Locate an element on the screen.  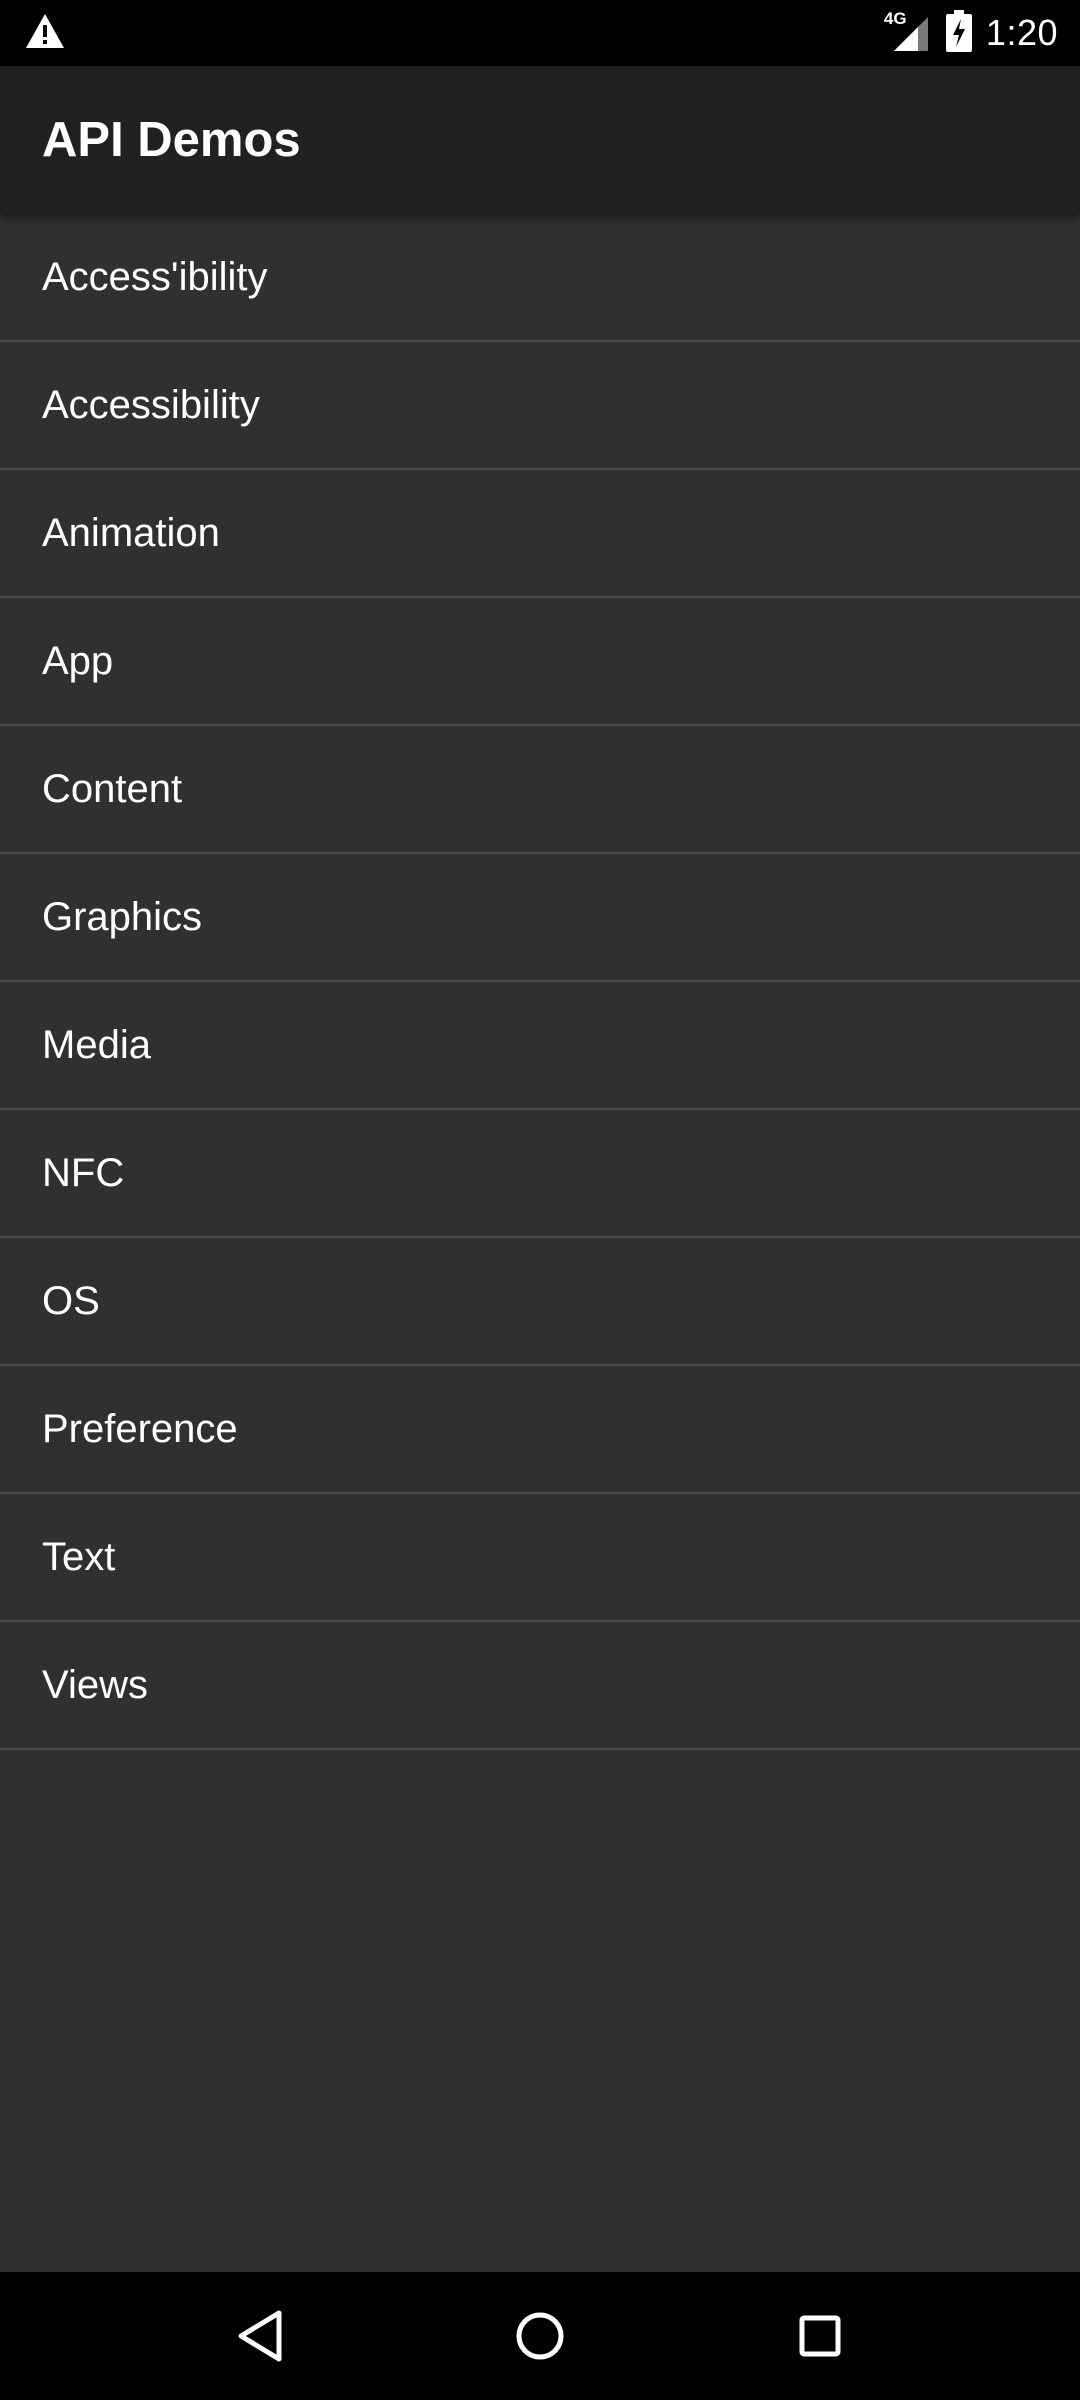
signal-indicator: 4G is located at coordinates (908, 32).